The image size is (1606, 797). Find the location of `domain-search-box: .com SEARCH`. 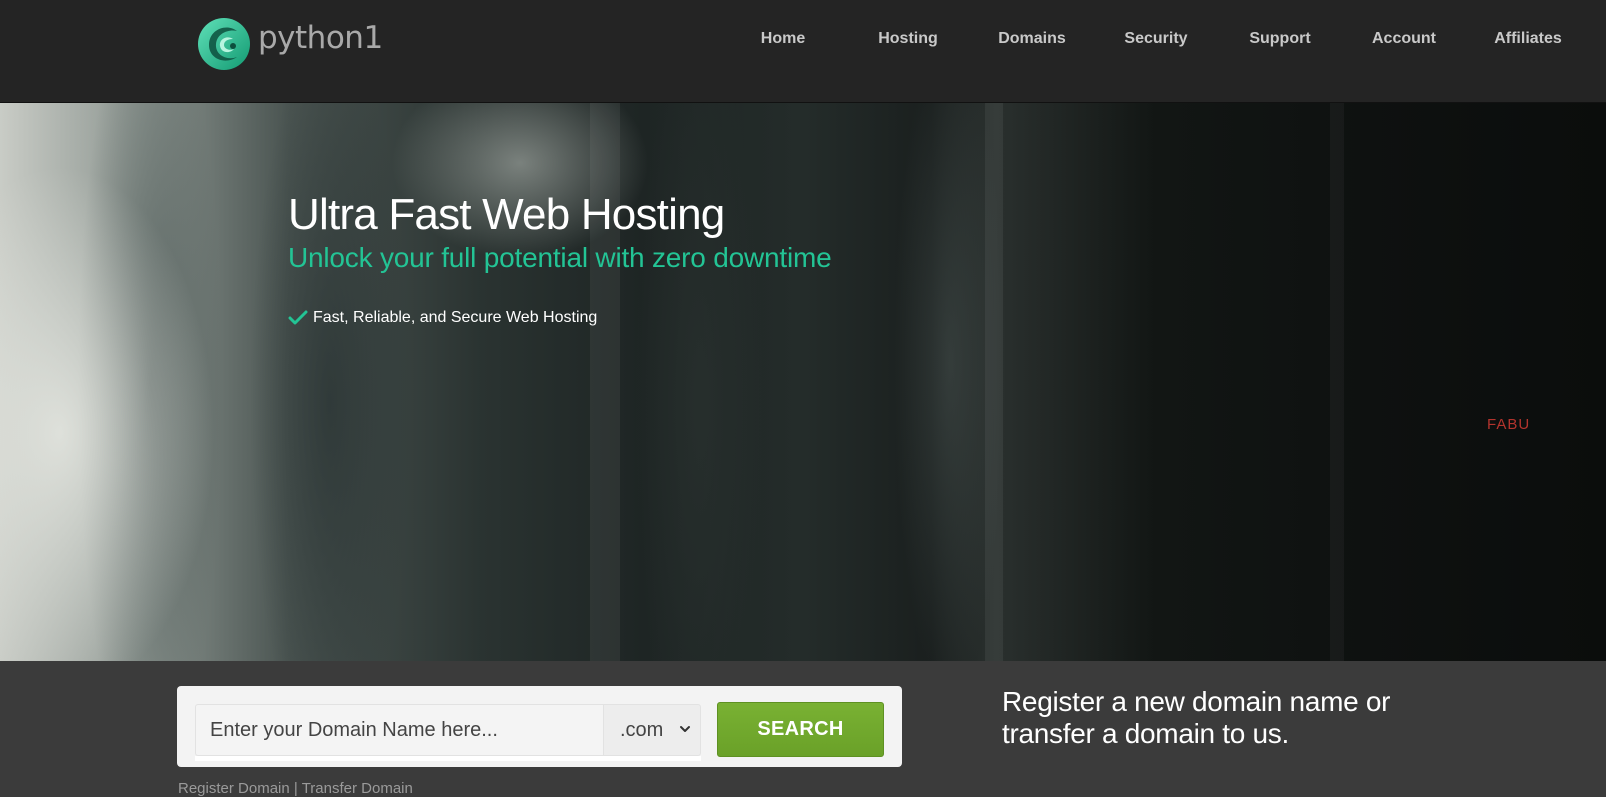

domain-search-box: .com SEARCH is located at coordinates (539, 726).